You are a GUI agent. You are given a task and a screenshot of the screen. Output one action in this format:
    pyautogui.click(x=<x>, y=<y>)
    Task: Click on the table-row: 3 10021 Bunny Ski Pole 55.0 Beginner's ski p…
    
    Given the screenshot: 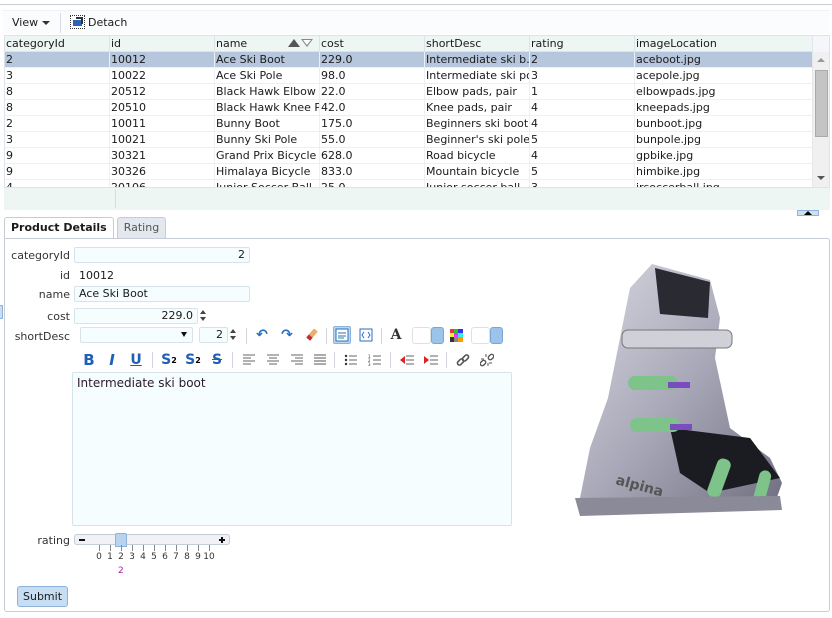 What is the action you would take?
    pyautogui.click(x=409, y=140)
    